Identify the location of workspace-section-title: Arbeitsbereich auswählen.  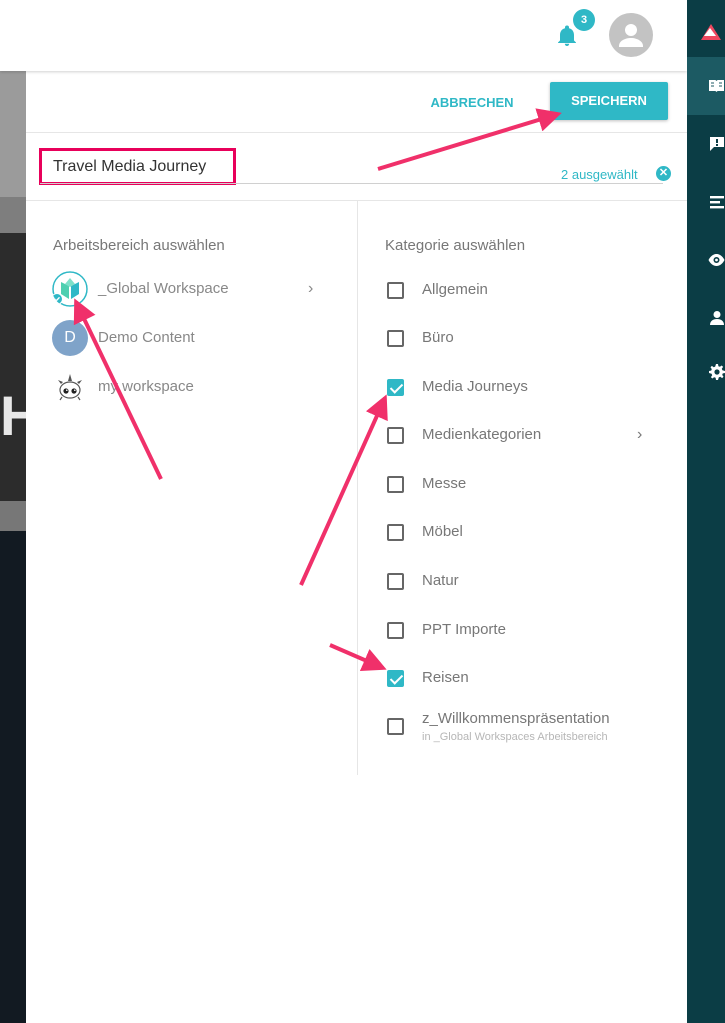
(139, 245).